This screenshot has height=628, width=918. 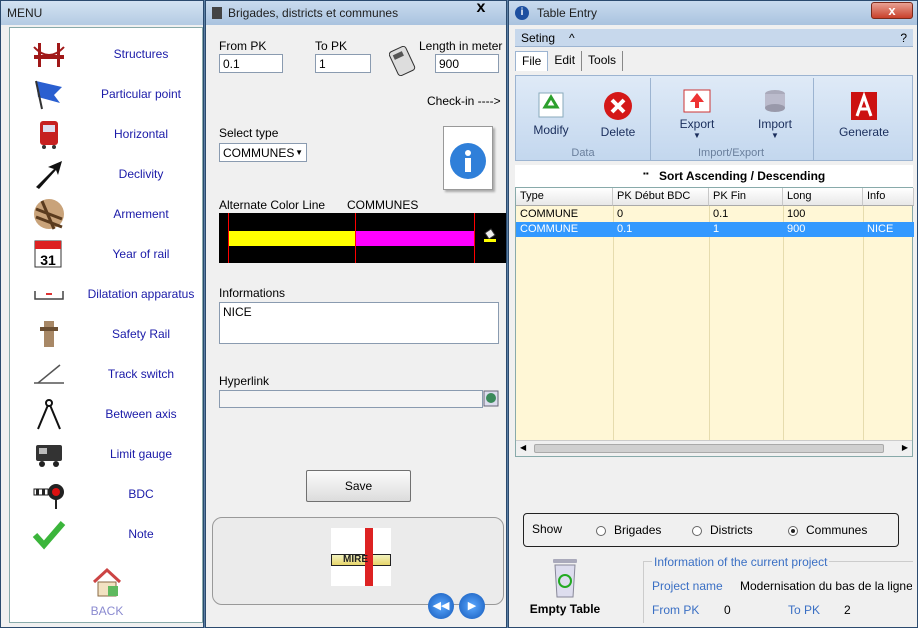 I want to click on show-filter: Show Brigades Districts Communes, so click(x=711, y=530).